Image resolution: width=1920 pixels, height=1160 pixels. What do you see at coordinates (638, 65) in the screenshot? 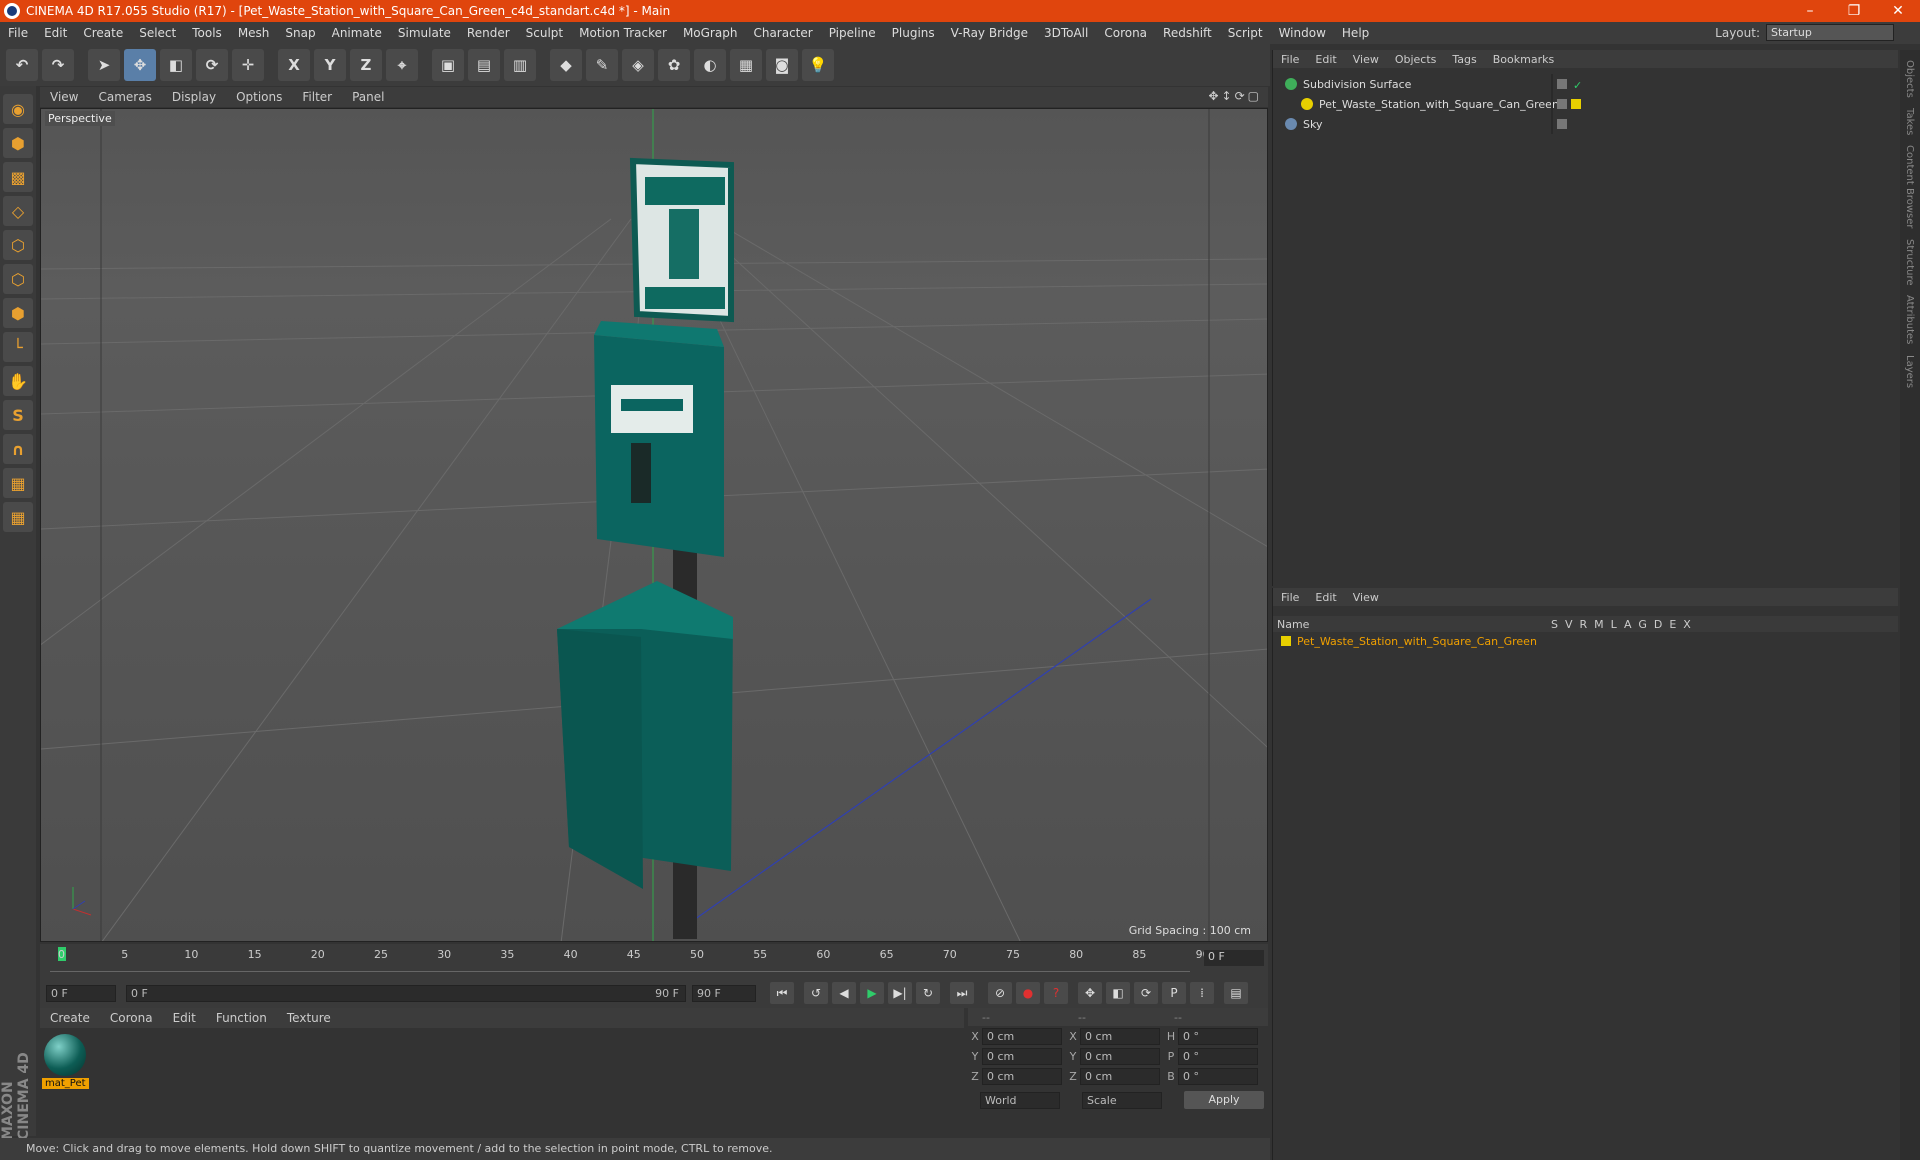
I see `subdivision-button: ◈` at bounding box center [638, 65].